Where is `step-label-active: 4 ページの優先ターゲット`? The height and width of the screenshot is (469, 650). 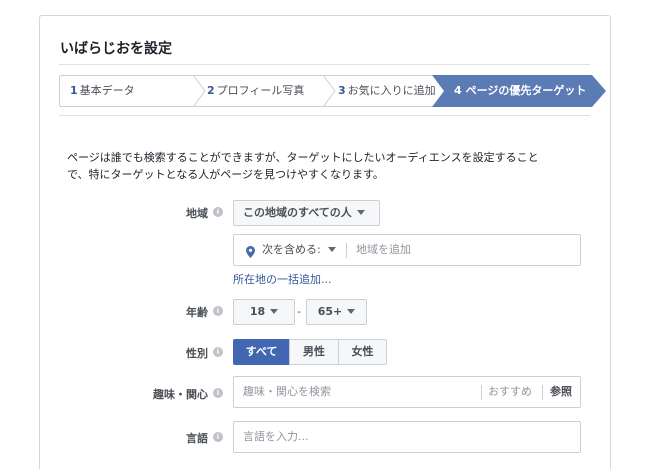
step-label-active: 4 ページの優先ターゲット is located at coordinates (520, 91).